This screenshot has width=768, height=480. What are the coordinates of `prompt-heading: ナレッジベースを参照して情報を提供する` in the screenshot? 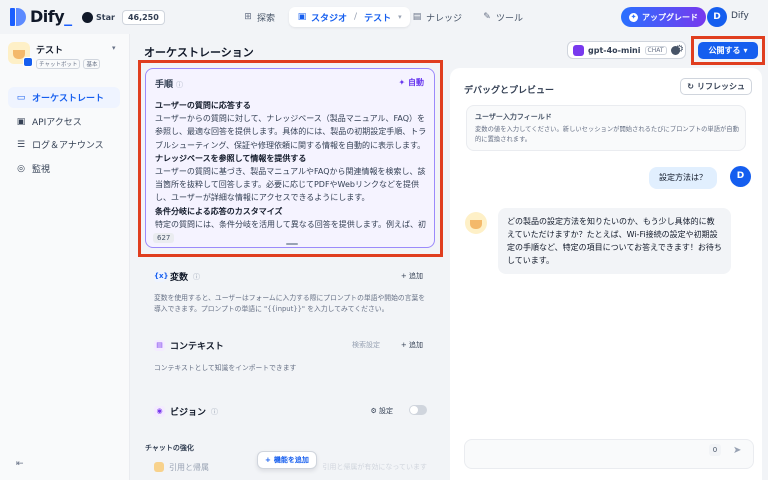 It's located at (231, 158).